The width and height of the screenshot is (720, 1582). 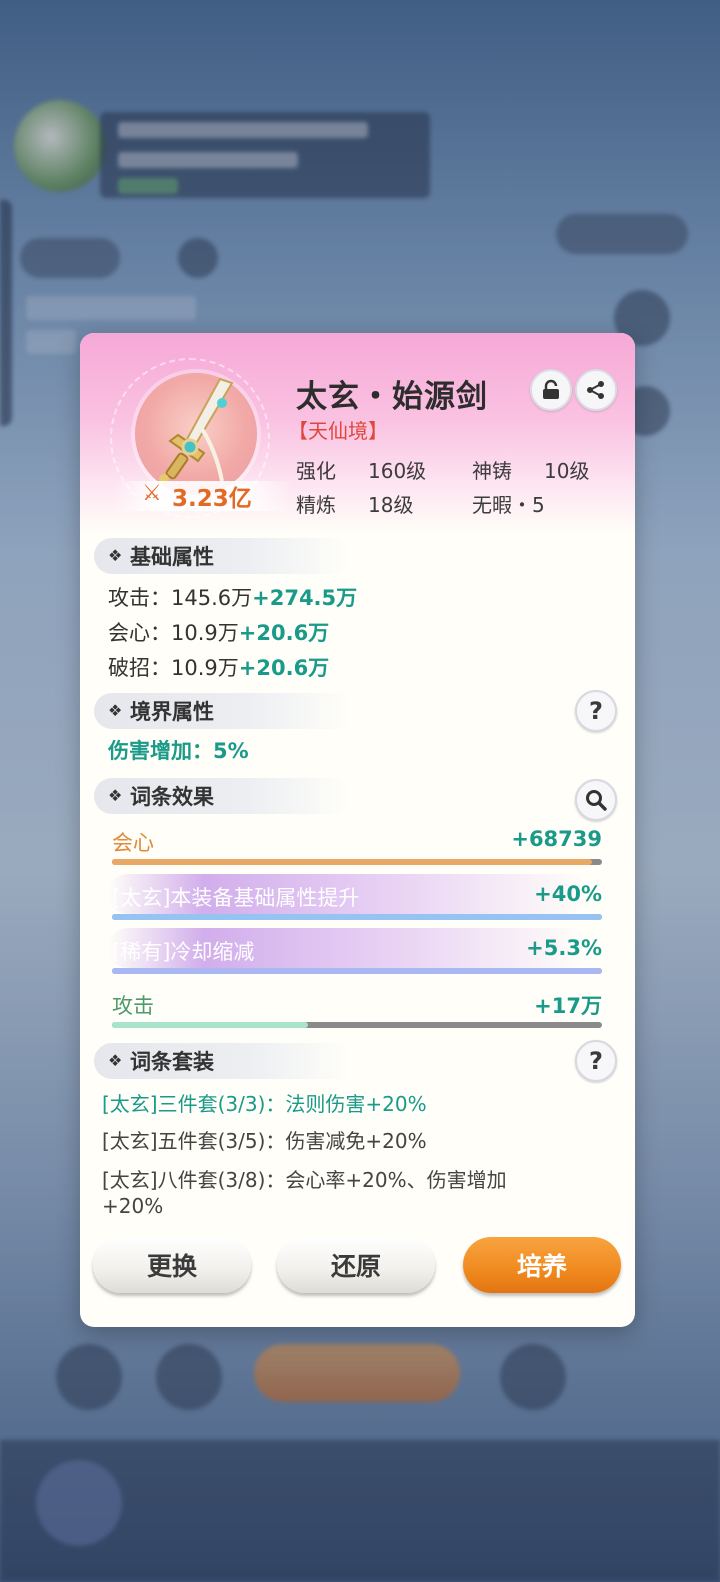 I want to click on affix-row: 攻击 +17万, so click(x=357, y=1015).